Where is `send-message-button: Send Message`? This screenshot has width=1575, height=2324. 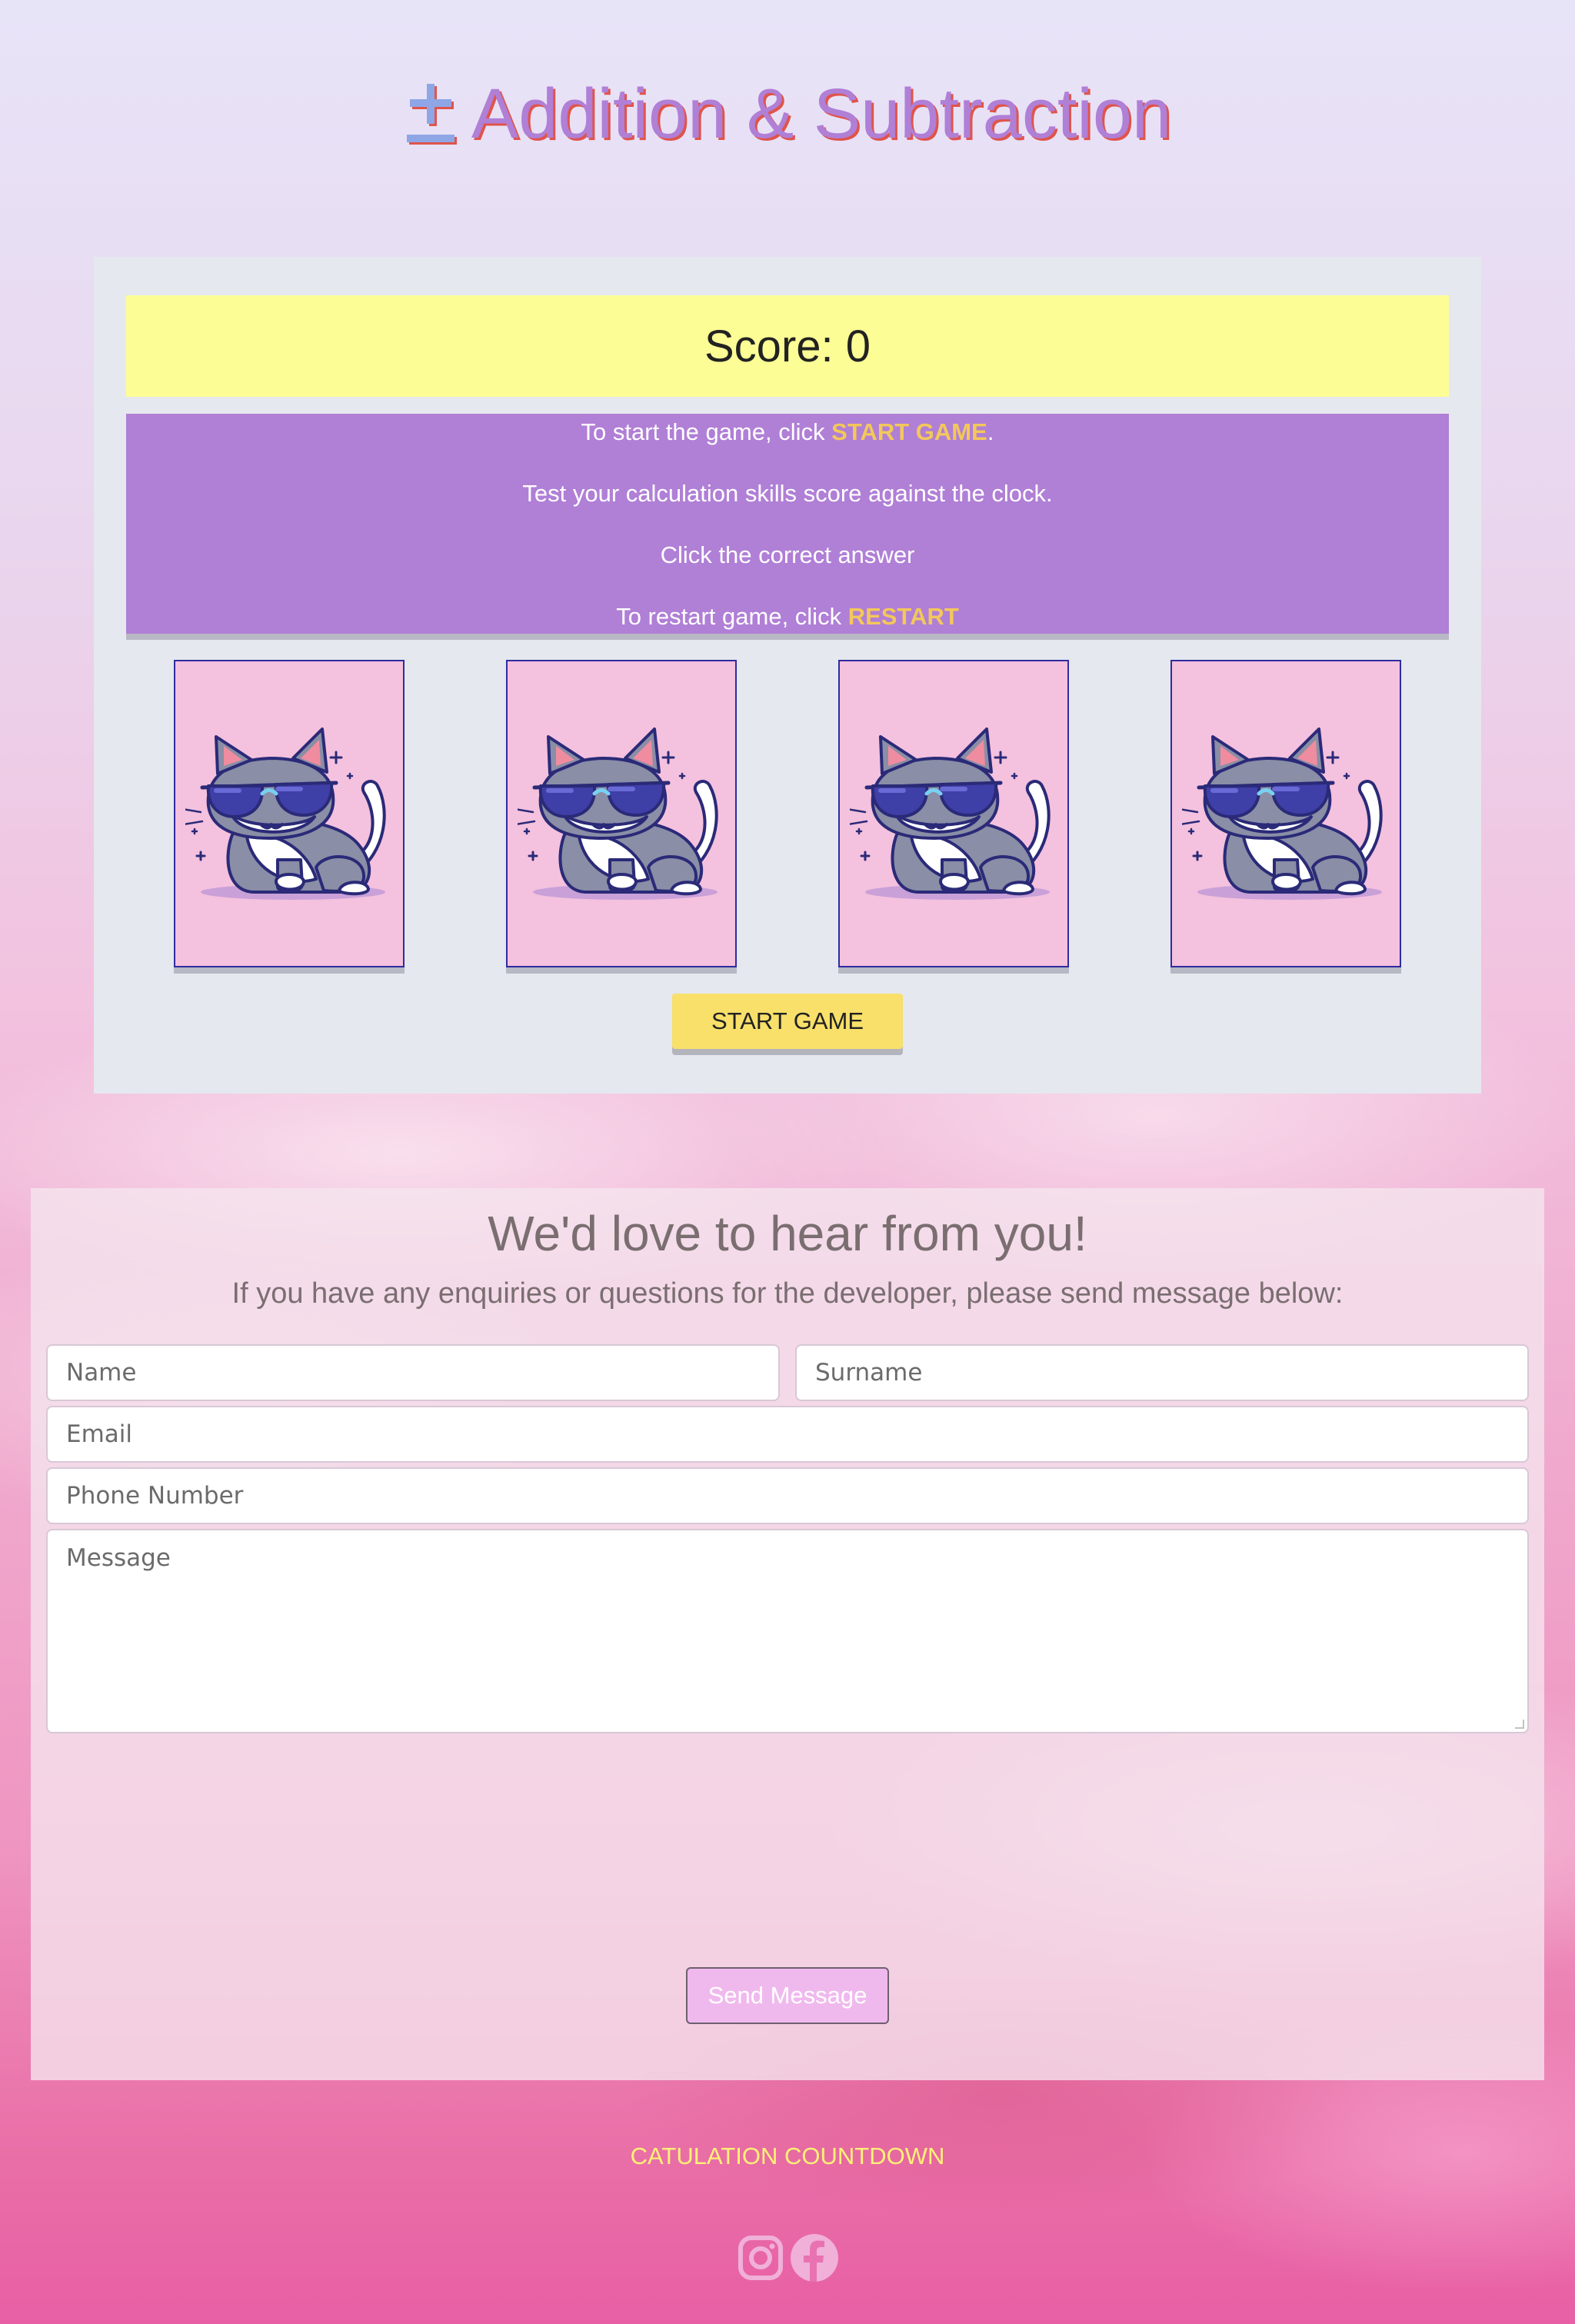
send-message-button: Send Message is located at coordinates (787, 1996).